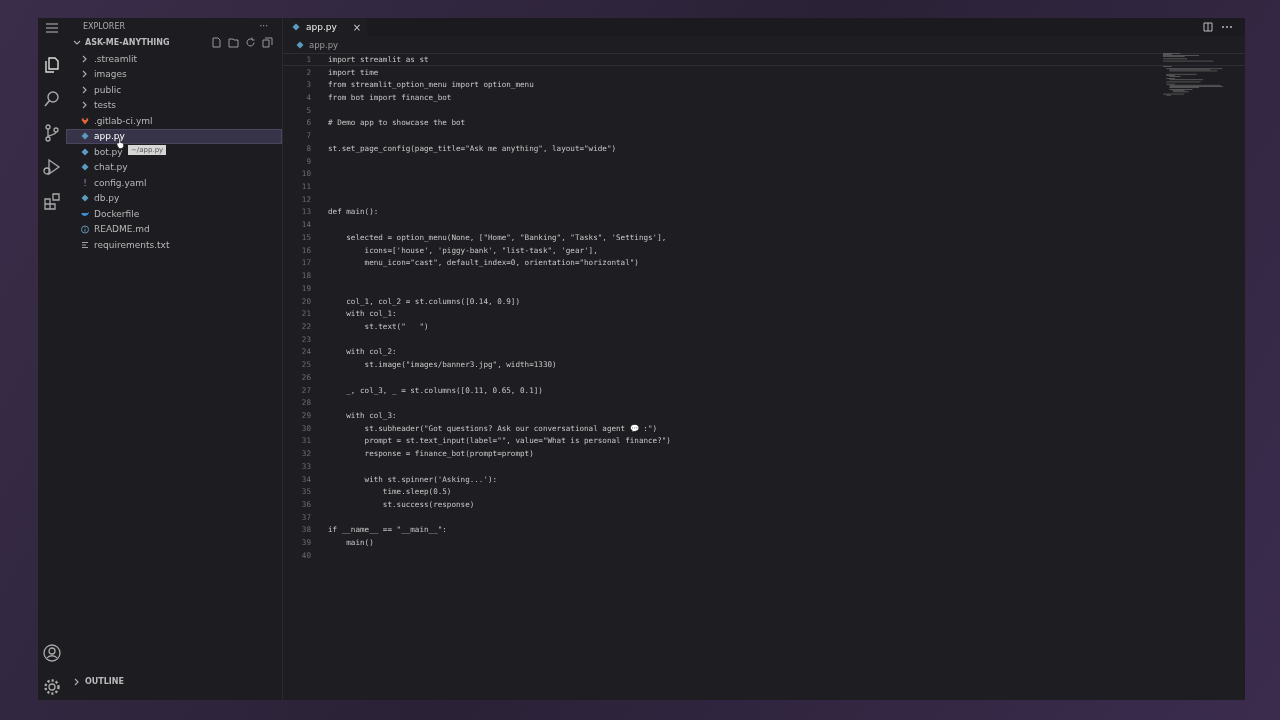 This screenshot has height=720, width=1280. What do you see at coordinates (52, 201) in the screenshot?
I see `extensions-icon` at bounding box center [52, 201].